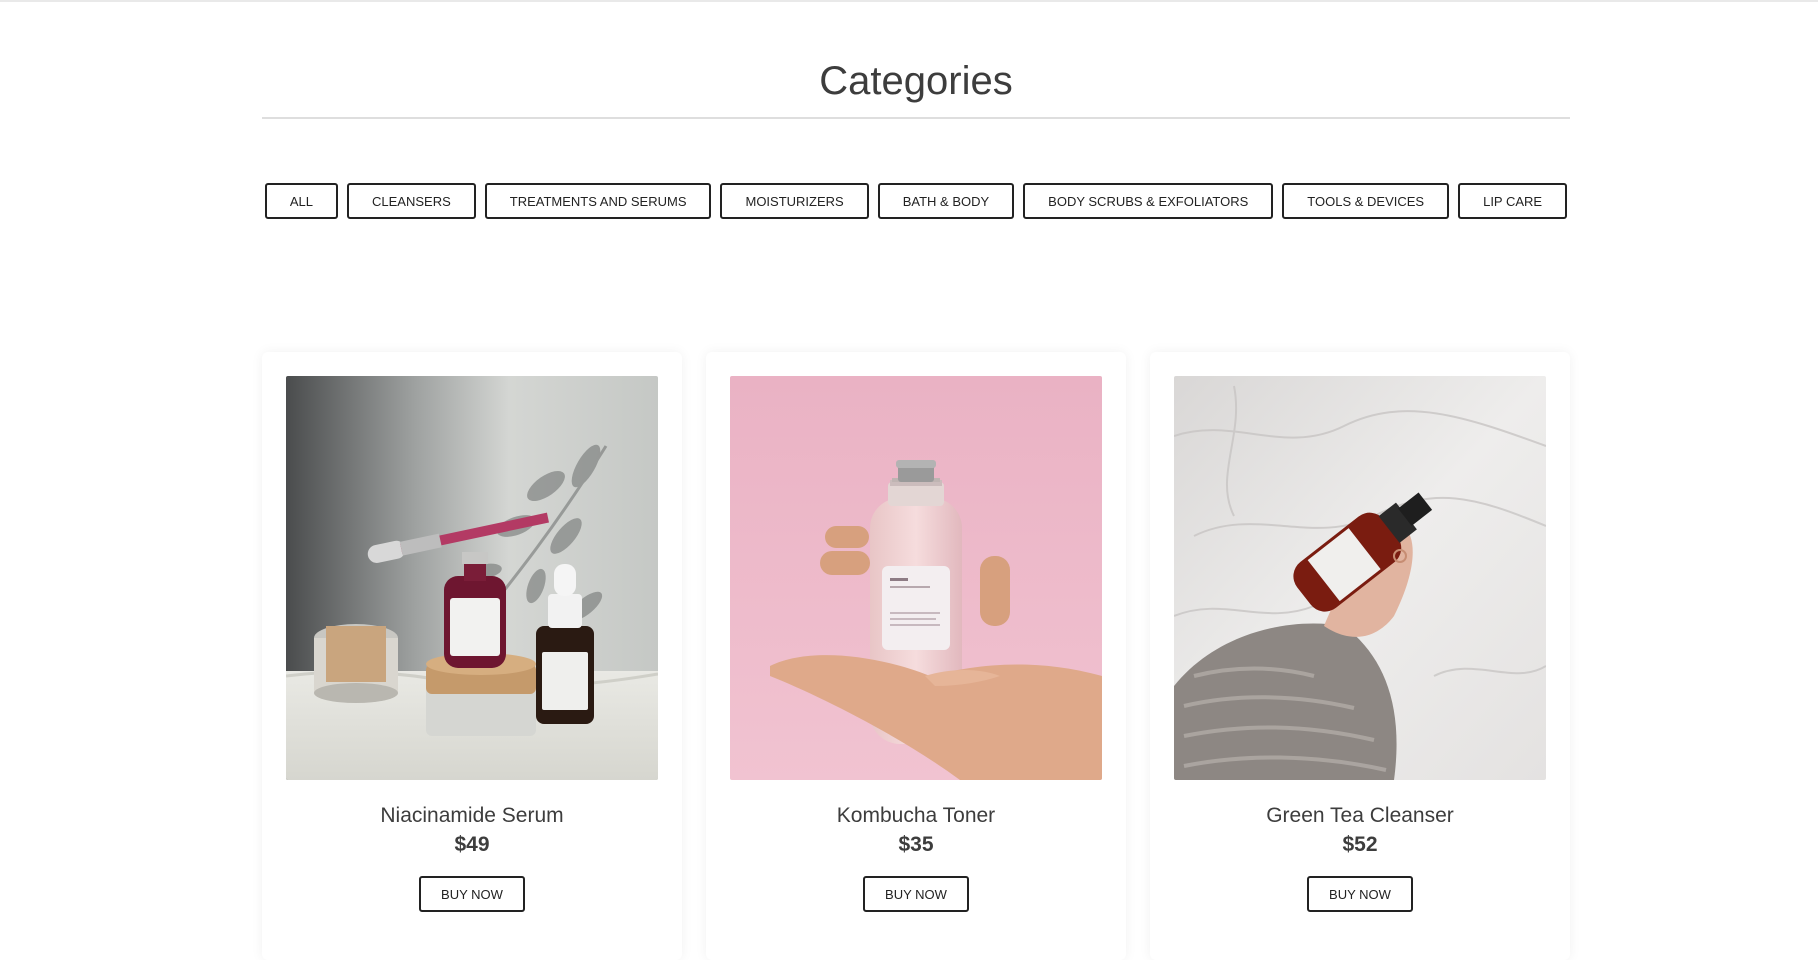 Image resolution: width=1818 pixels, height=960 pixels. Describe the element at coordinates (1360, 578) in the screenshot. I see `product-image-cleanser` at that location.